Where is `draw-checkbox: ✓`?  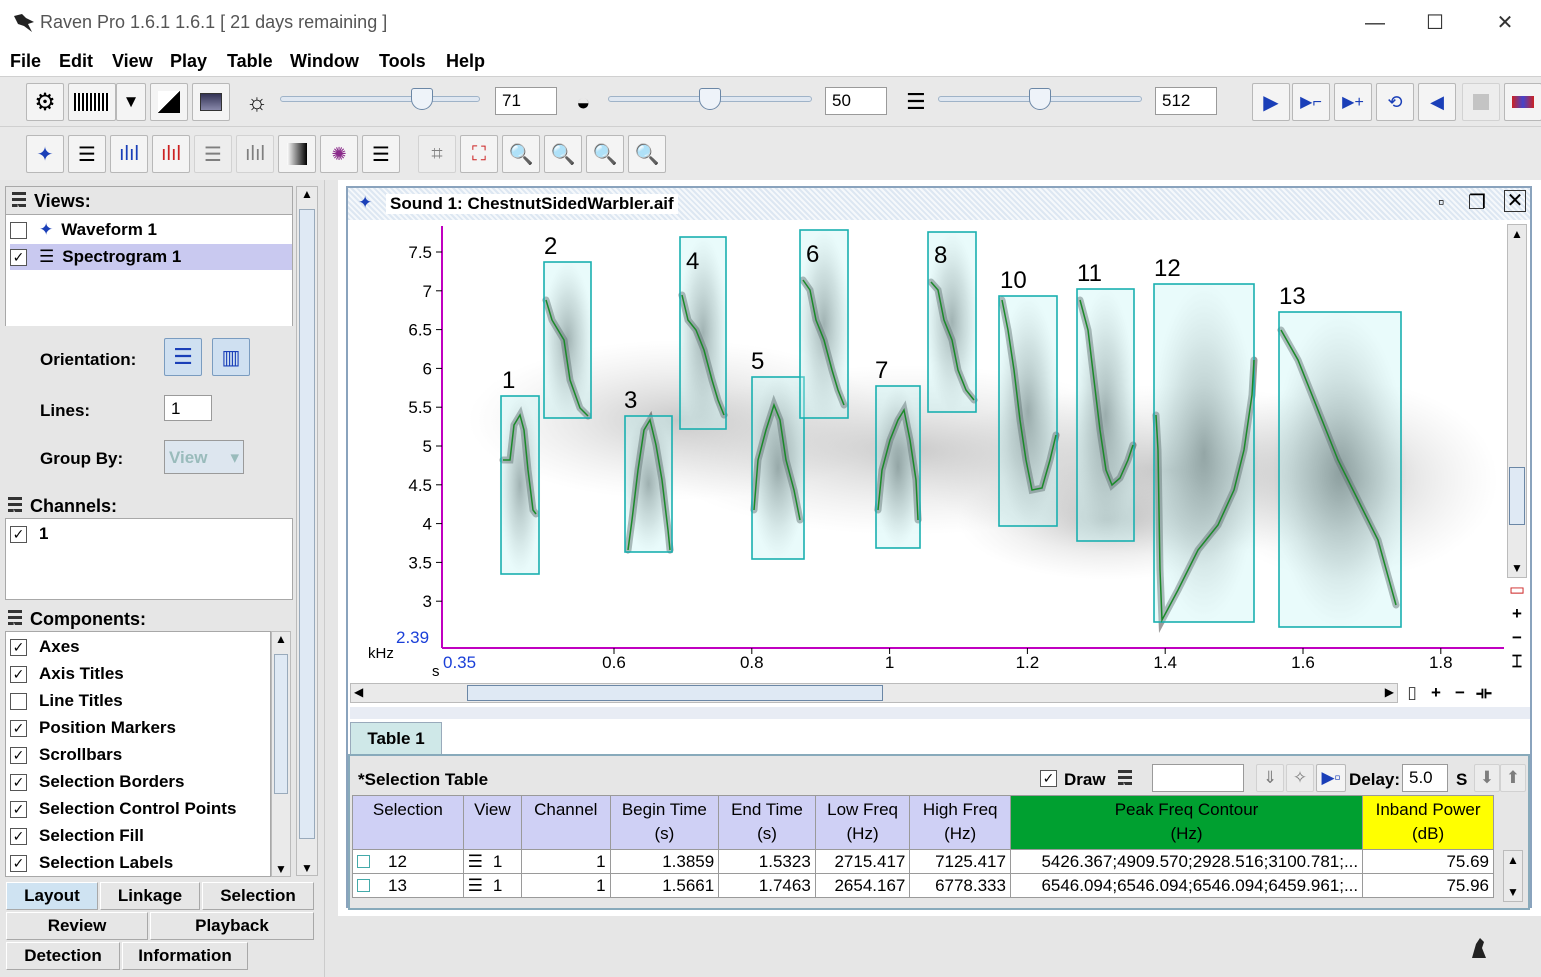
draw-checkbox: ✓ is located at coordinates (1048, 778).